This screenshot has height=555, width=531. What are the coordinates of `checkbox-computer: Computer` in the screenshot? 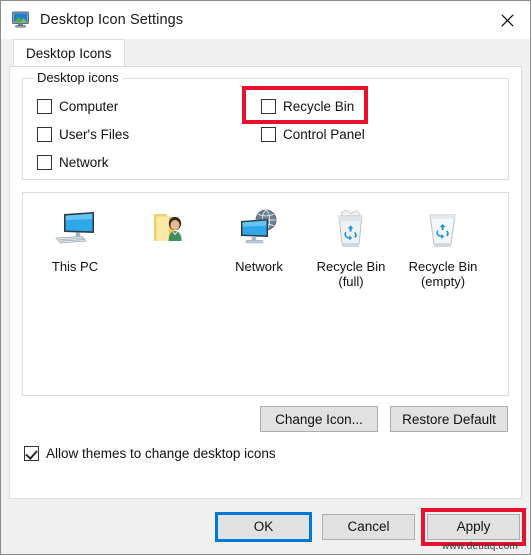 It's located at (149, 106).